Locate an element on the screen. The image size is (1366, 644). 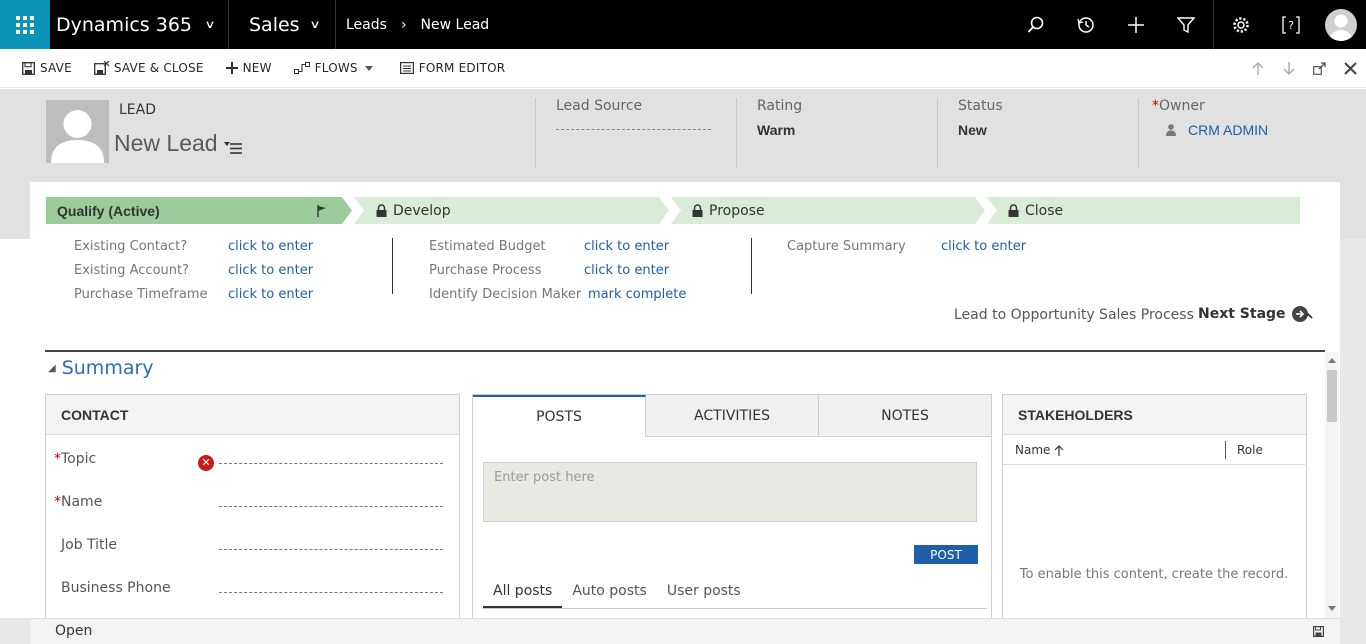
column-role-header: Role is located at coordinates (1250, 450).